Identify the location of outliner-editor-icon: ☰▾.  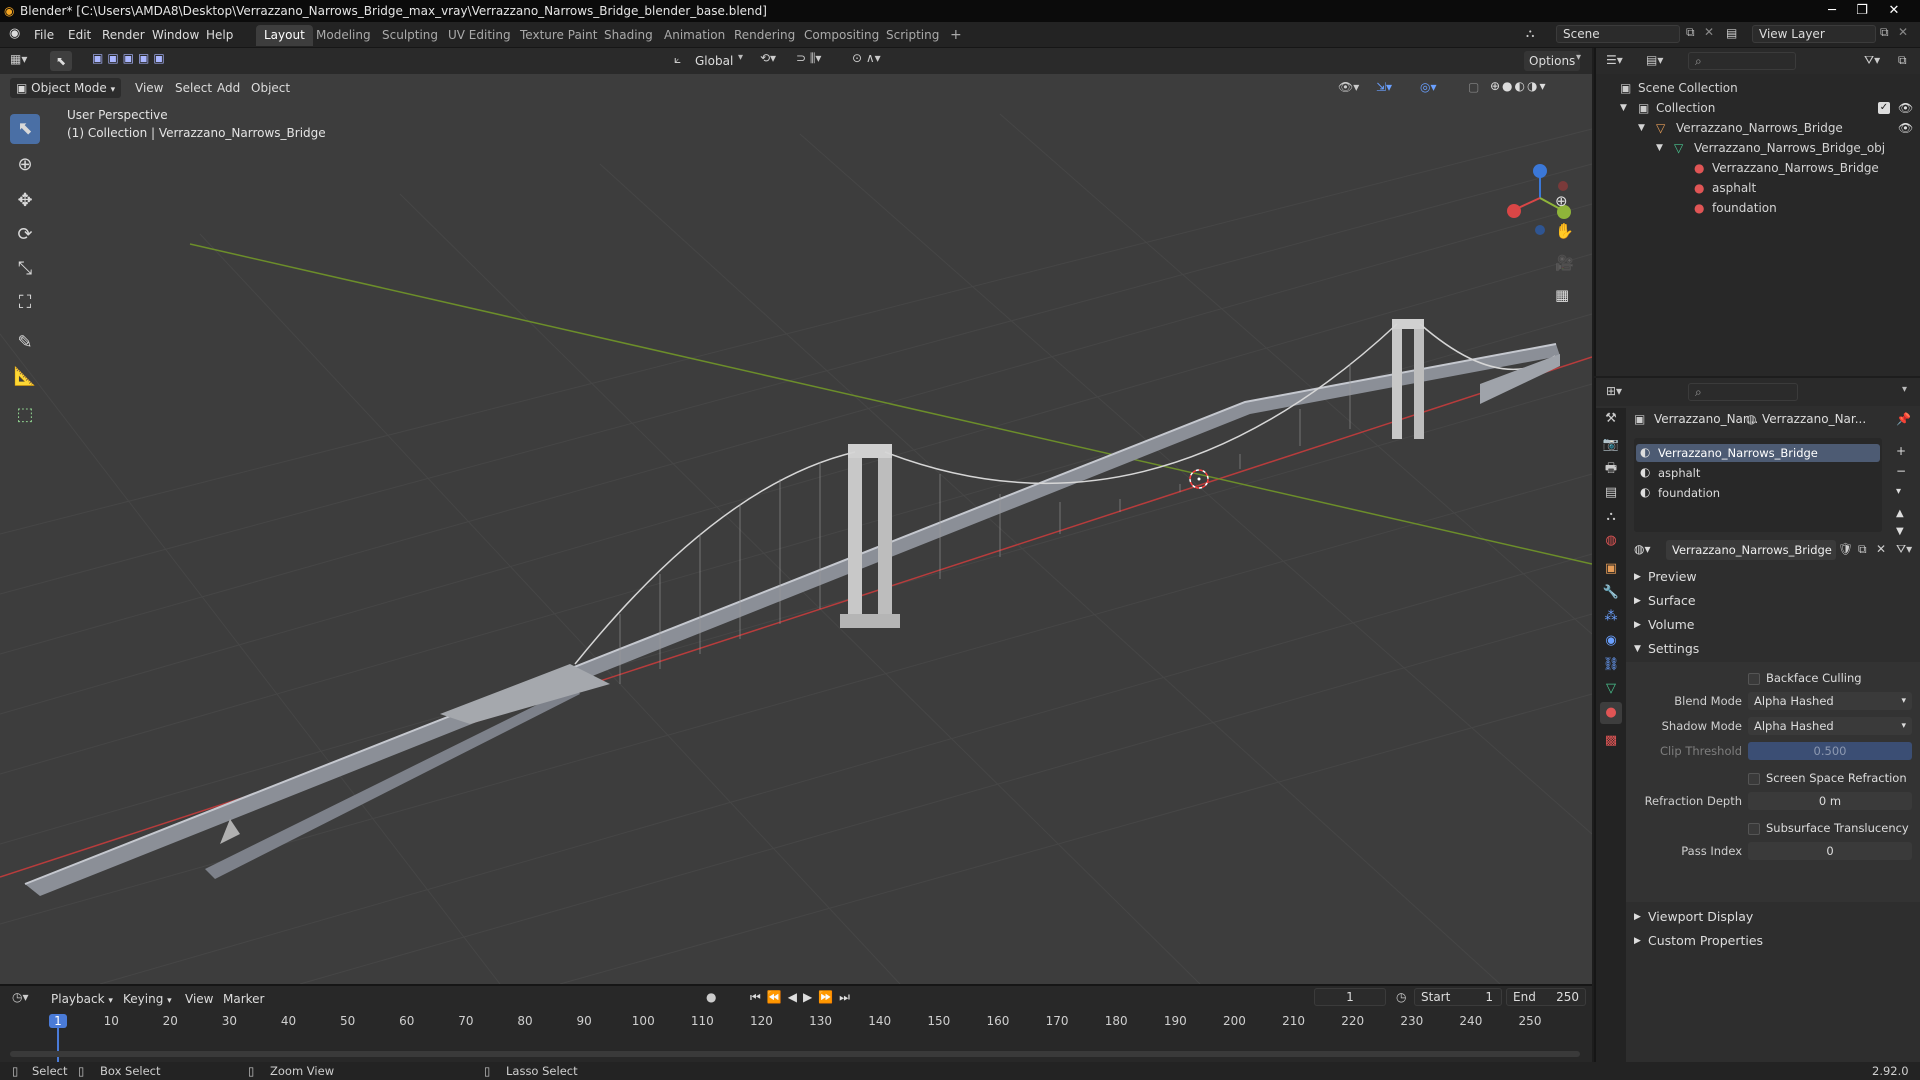
(1614, 60).